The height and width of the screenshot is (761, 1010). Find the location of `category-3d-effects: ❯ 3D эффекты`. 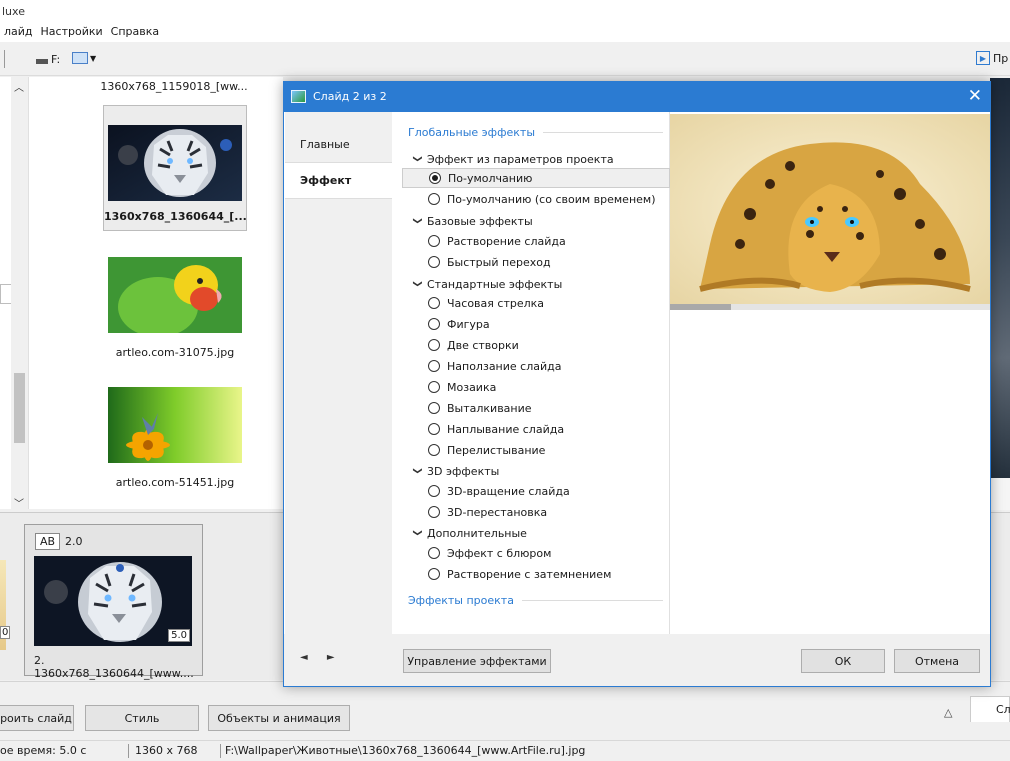

category-3d-effects: ❯ 3D эффекты is located at coordinates (455, 471).